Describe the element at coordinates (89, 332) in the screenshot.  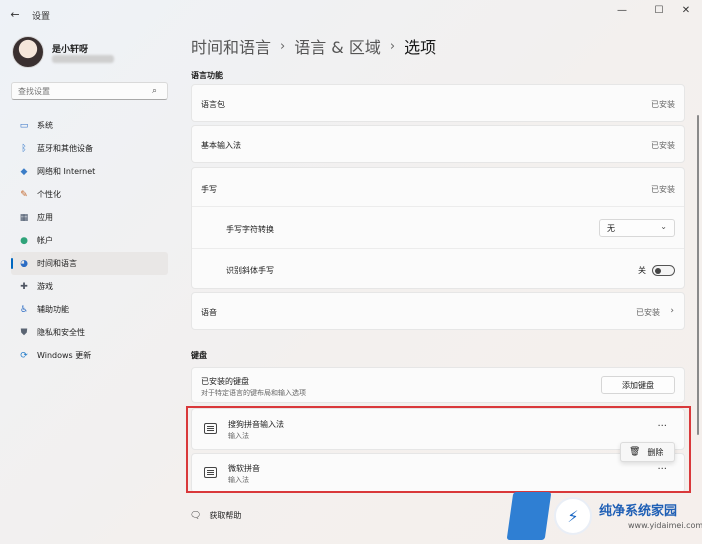
I see `sidebar-item: ⛊ 隐私和安全性` at that location.